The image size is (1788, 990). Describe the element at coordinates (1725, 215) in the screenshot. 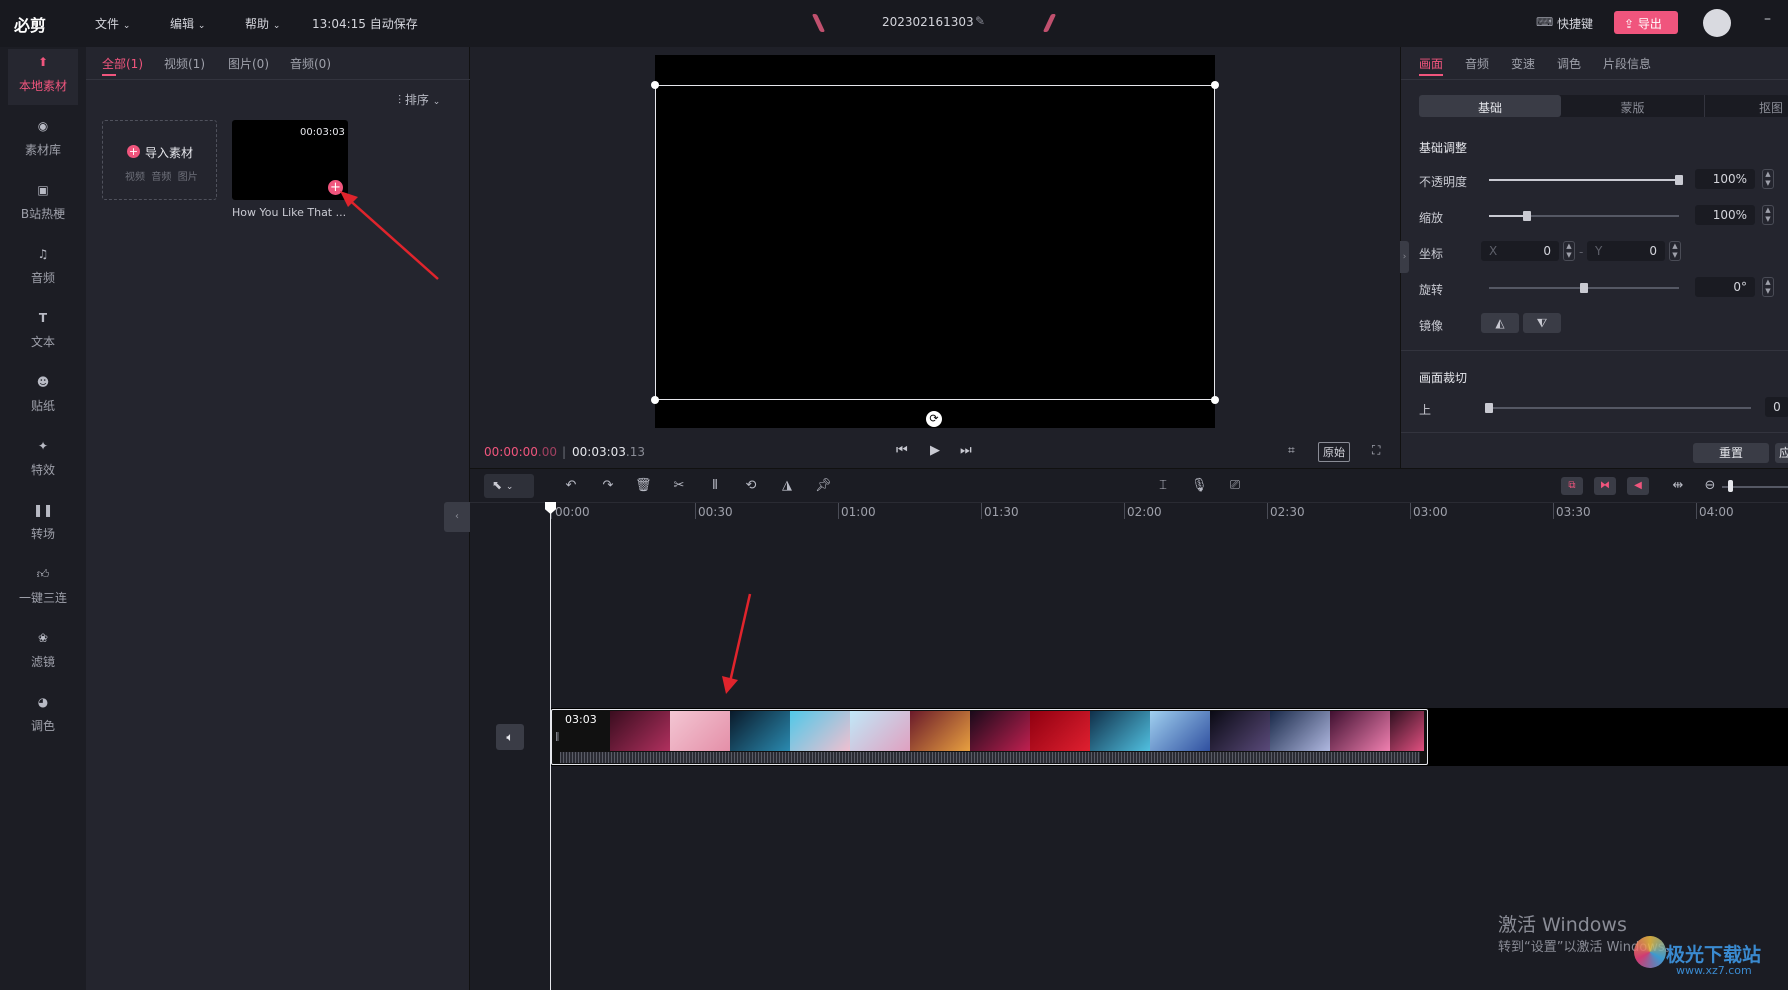

I see `scale-field: 100%` at that location.